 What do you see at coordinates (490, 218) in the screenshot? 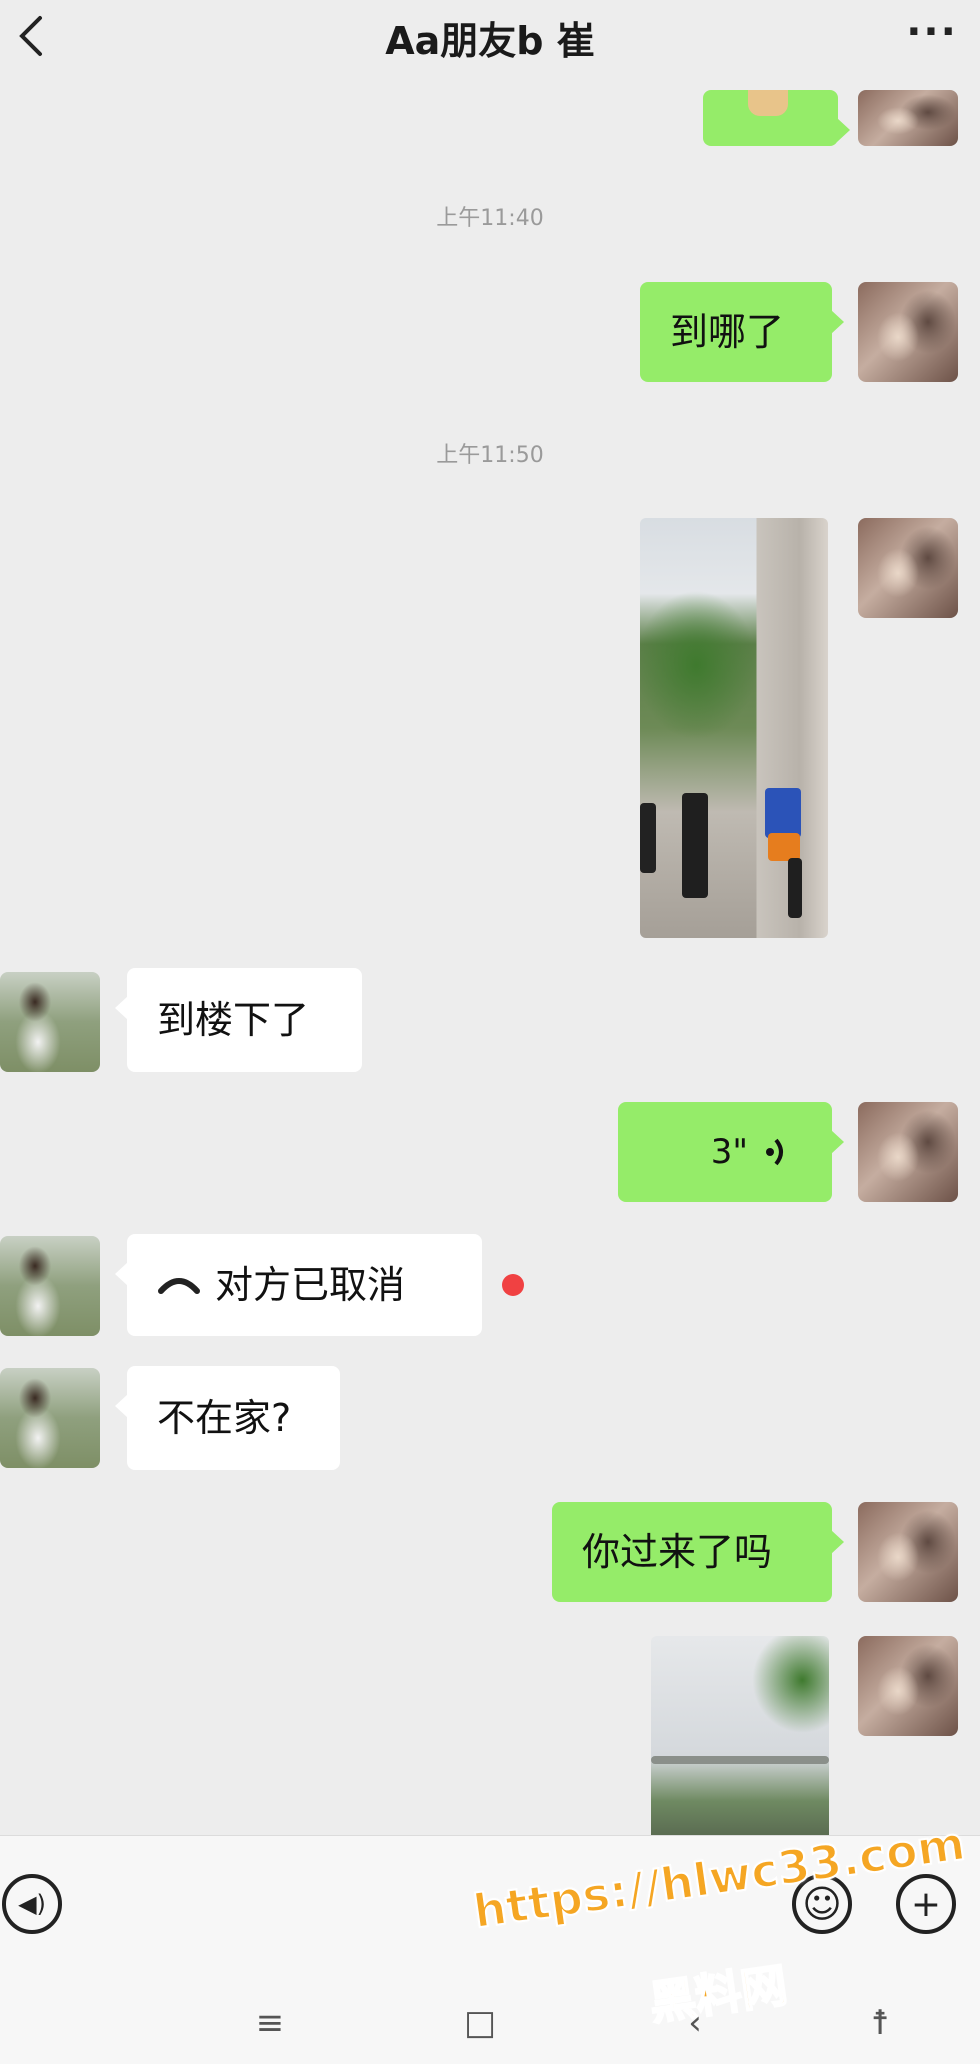
I see `timestamp: 上午11:40` at bounding box center [490, 218].